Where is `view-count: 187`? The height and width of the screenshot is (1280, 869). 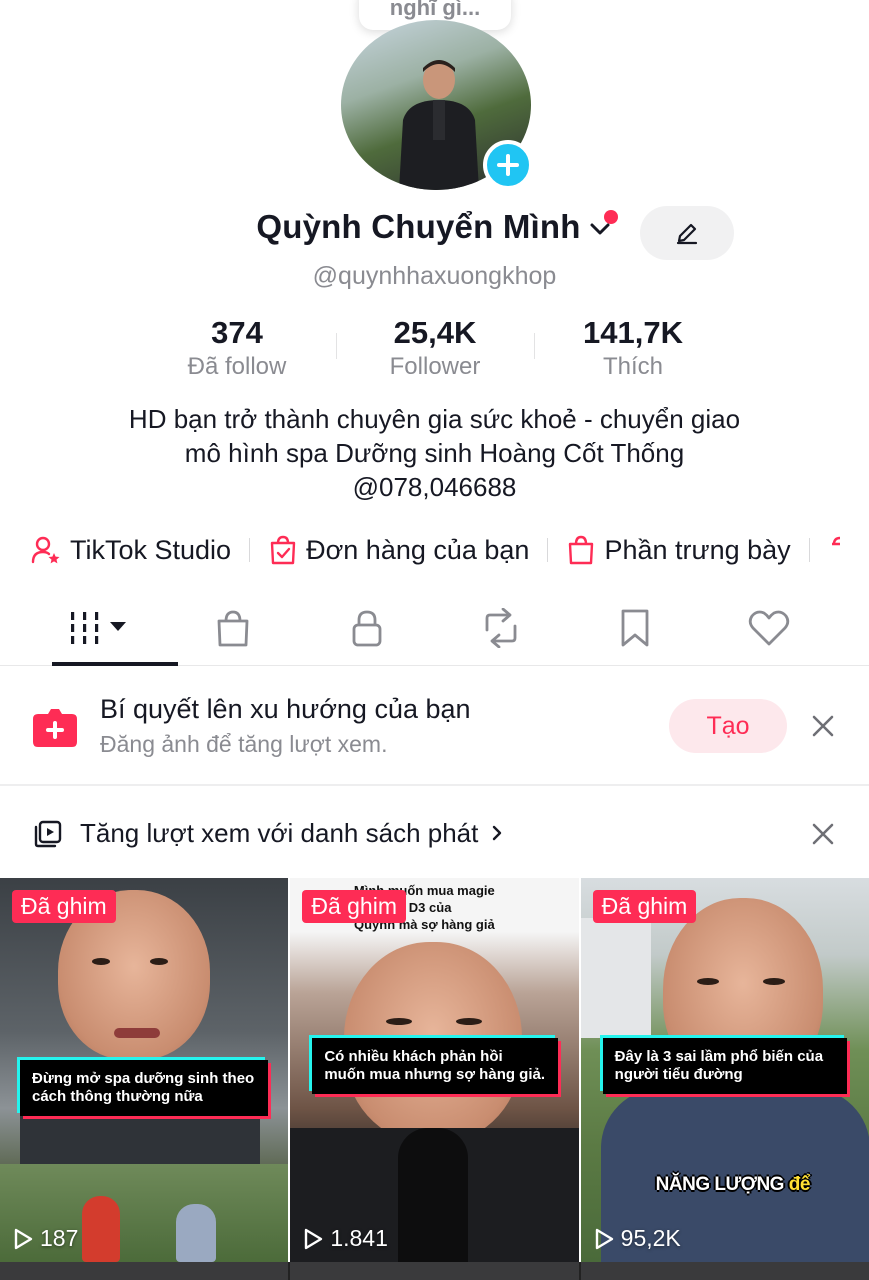 view-count: 187 is located at coordinates (45, 1238).